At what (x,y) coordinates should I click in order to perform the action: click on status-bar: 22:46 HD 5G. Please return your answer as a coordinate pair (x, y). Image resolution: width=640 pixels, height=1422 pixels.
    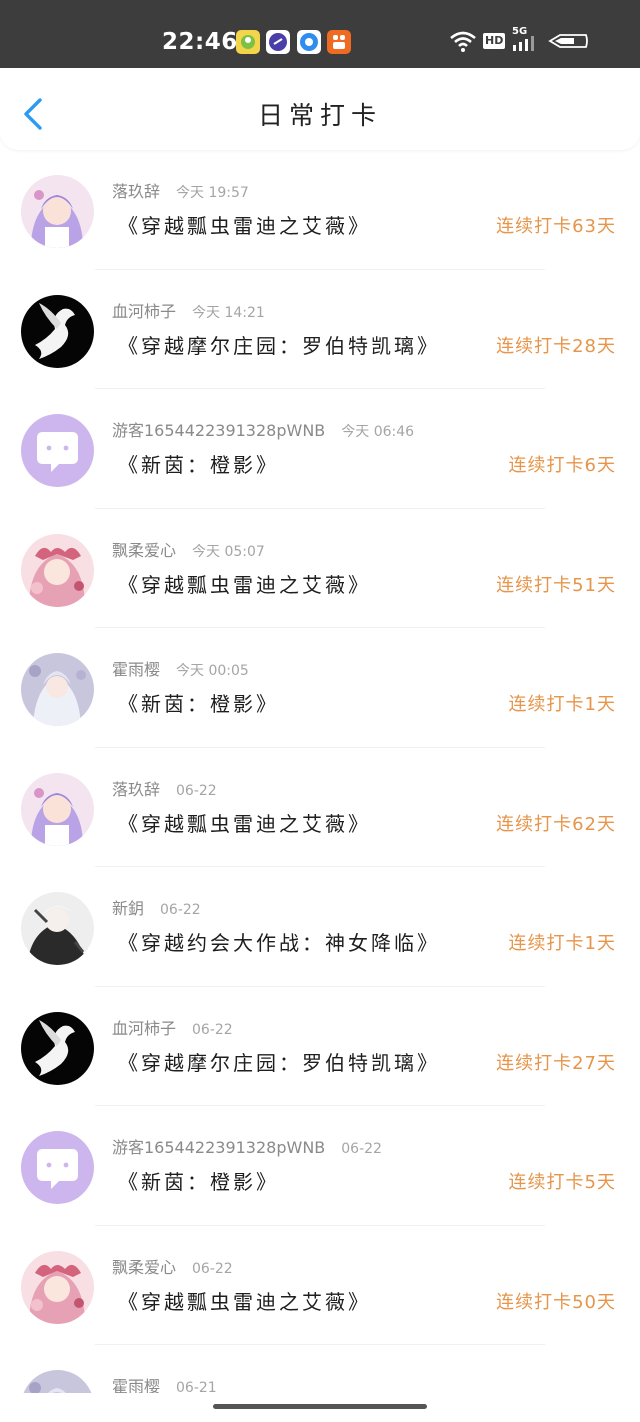
    Looking at the image, I should click on (320, 34).